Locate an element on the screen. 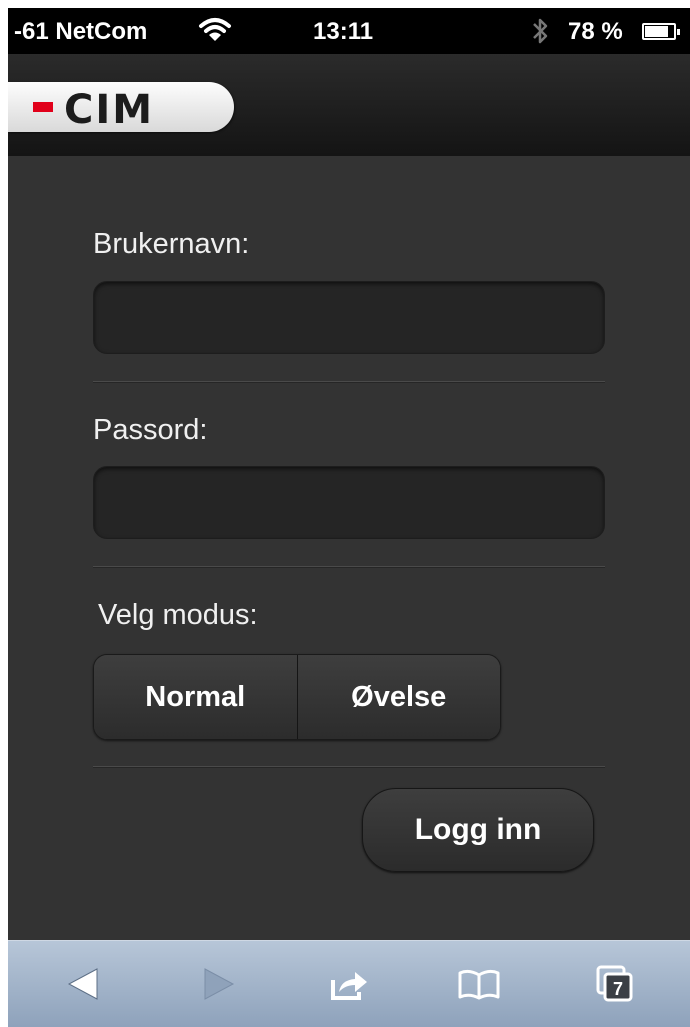 This screenshot has width=690, height=1027. mode-selector: Normal Øvelse is located at coordinates (297, 697).